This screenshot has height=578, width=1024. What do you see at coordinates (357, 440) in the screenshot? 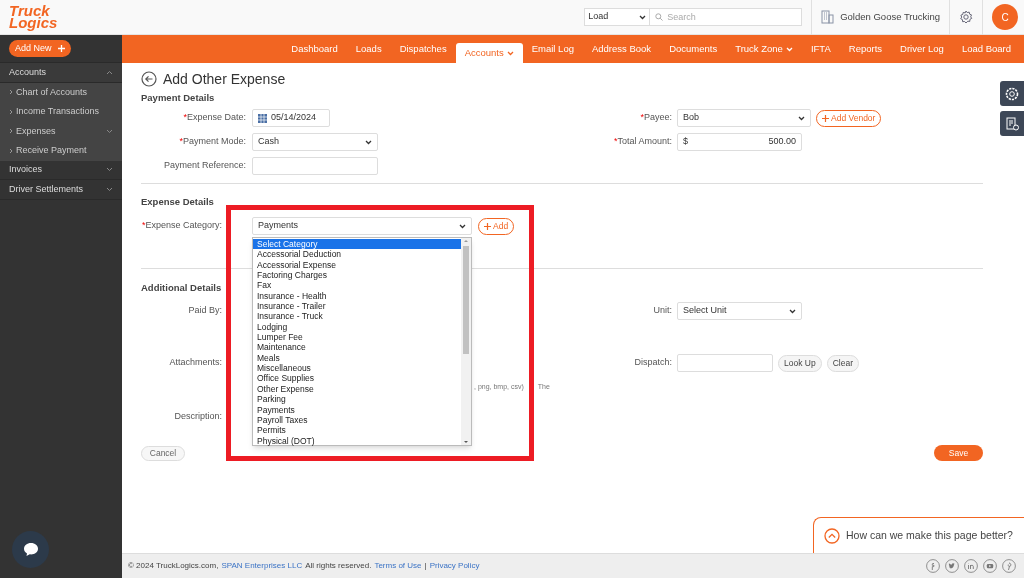
I see `dropdown-option: Physical (DOT)` at bounding box center [357, 440].